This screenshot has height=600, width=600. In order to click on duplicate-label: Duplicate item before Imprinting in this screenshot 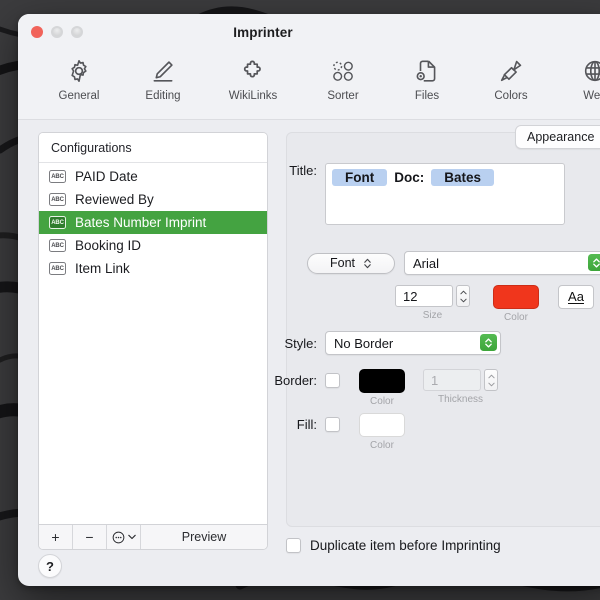, I will do `click(405, 545)`.